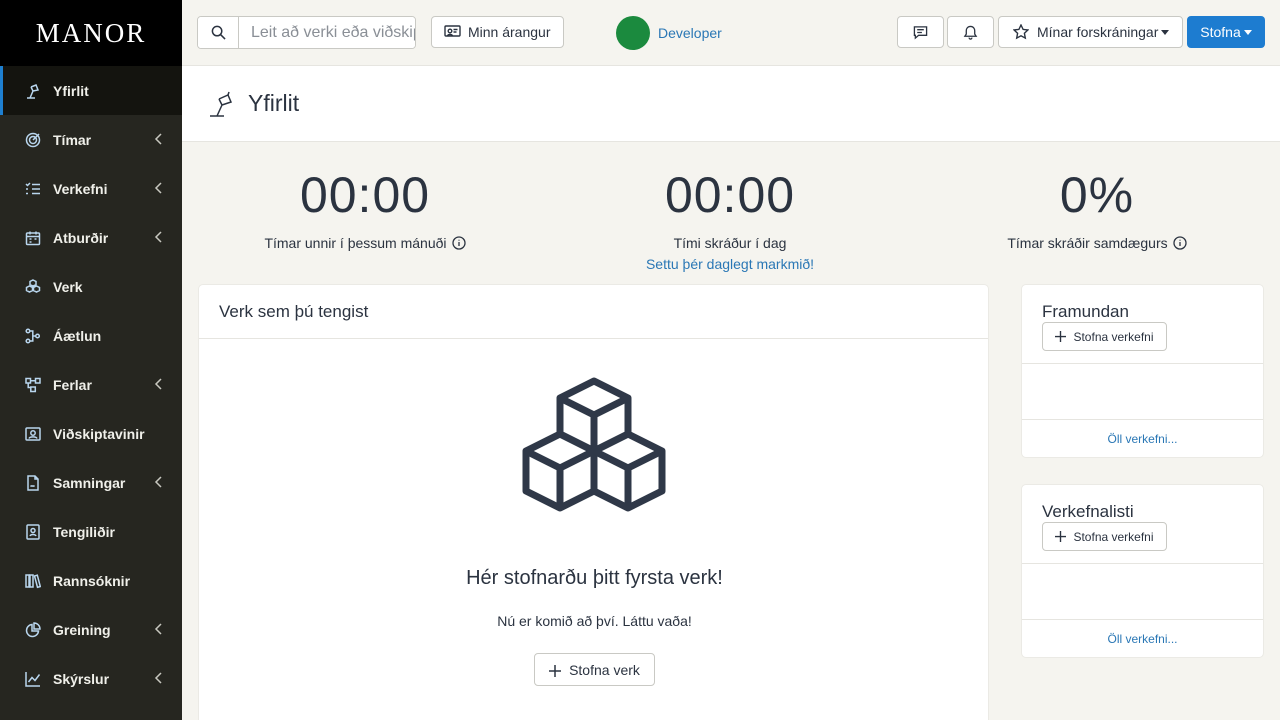 The height and width of the screenshot is (720, 1280). I want to click on workflow-icon, so click(33, 335).